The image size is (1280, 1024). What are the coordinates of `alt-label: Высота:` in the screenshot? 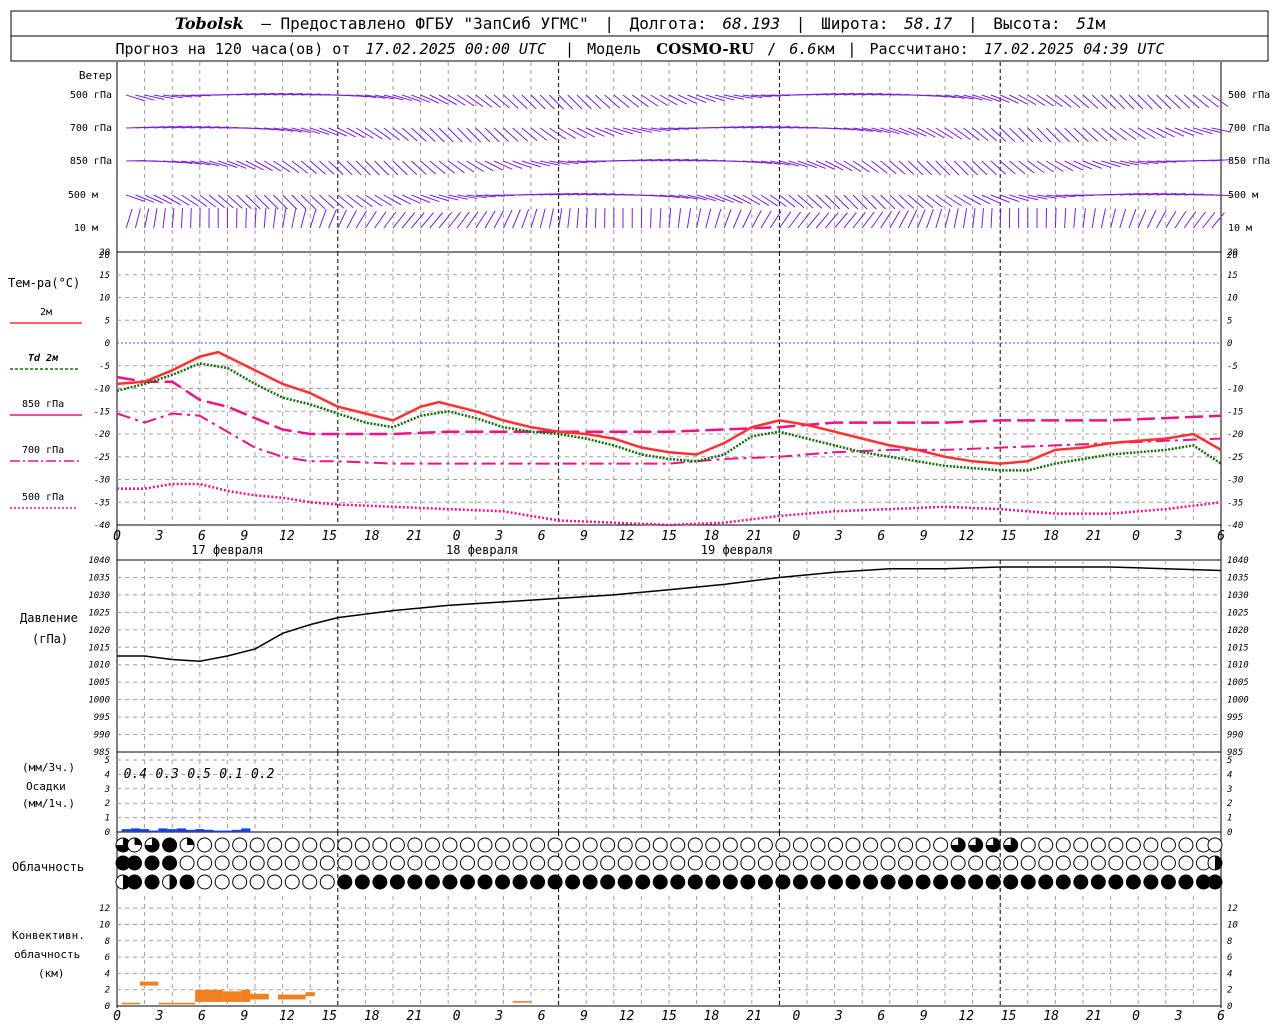 It's located at (1026, 23).